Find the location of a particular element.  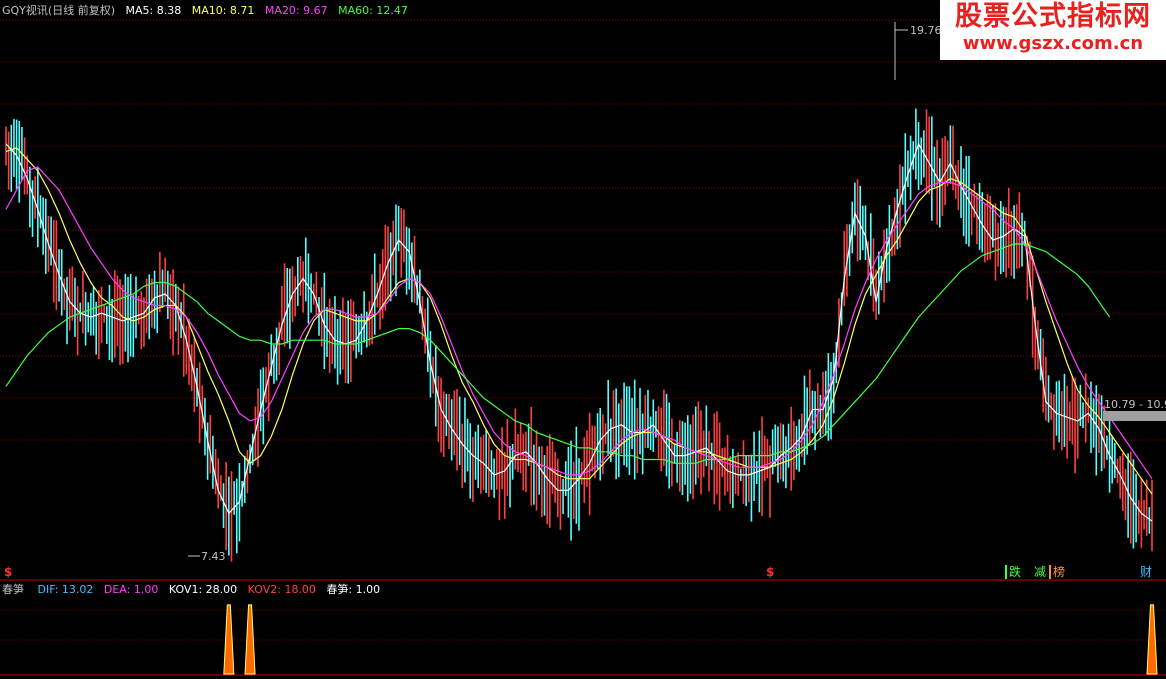

tag-cai: 财 is located at coordinates (1146, 572).